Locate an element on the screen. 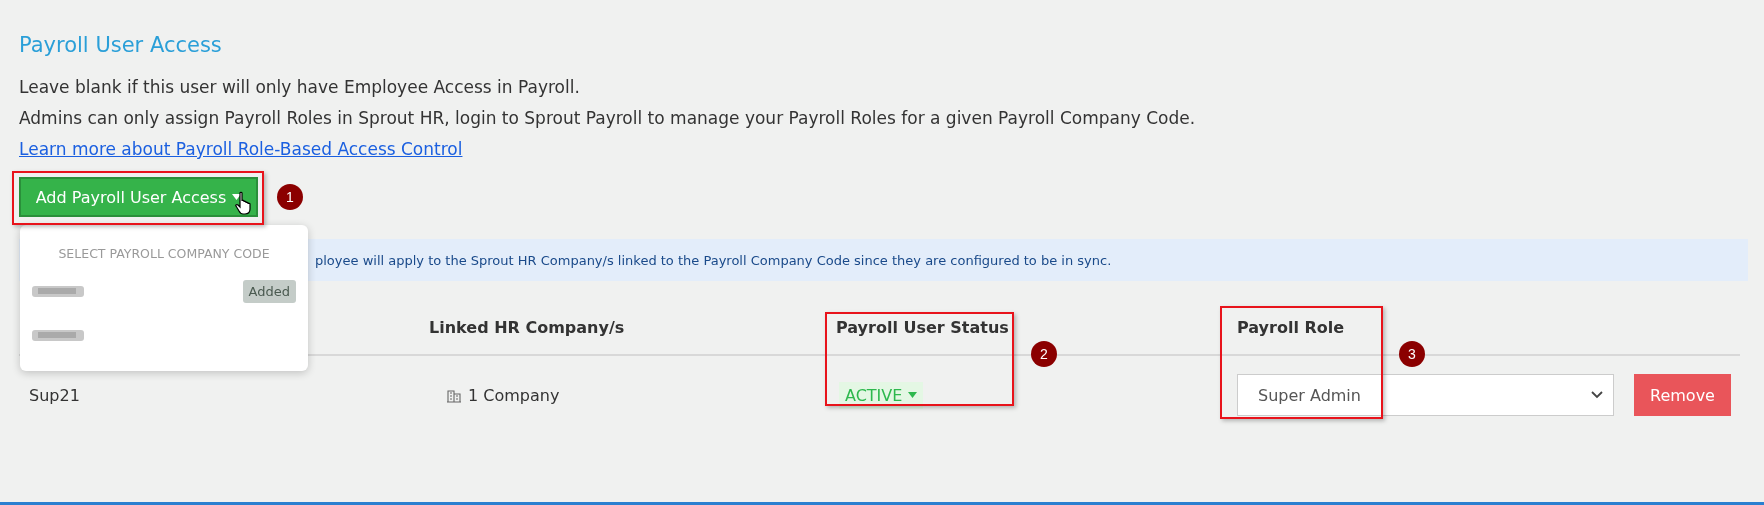 This screenshot has width=1764, height=505. table-cell: 1 Company is located at coordinates (514, 395).